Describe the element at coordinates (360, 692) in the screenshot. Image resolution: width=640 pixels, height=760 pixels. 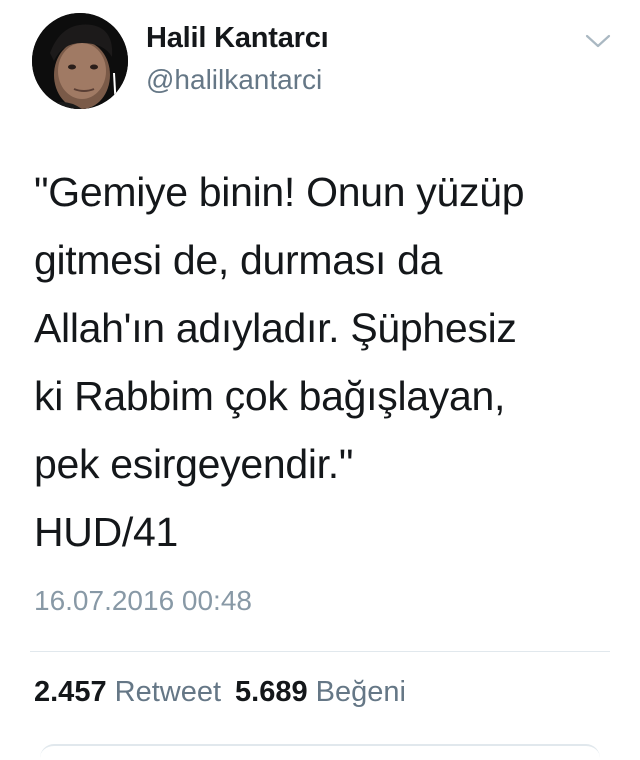
I see `like-label: Beğeni` at that location.